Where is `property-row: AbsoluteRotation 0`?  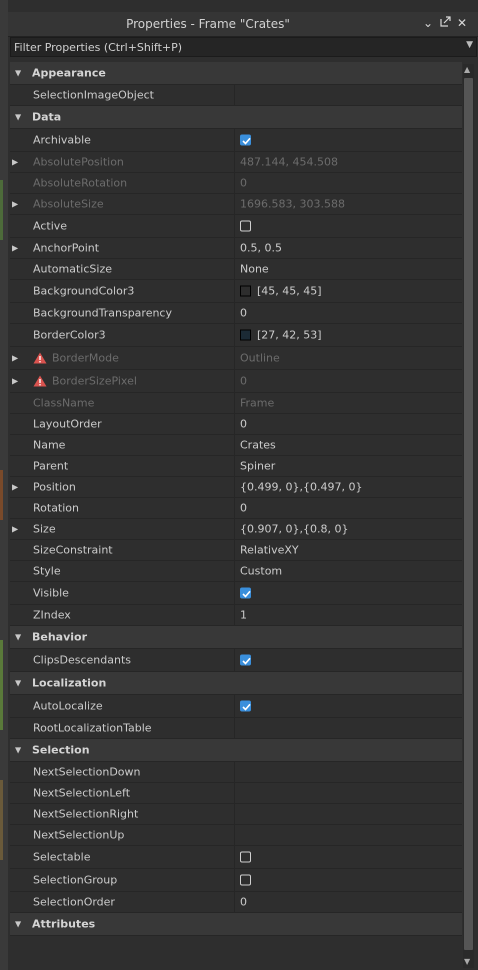 property-row: AbsoluteRotation 0 is located at coordinates (236, 183).